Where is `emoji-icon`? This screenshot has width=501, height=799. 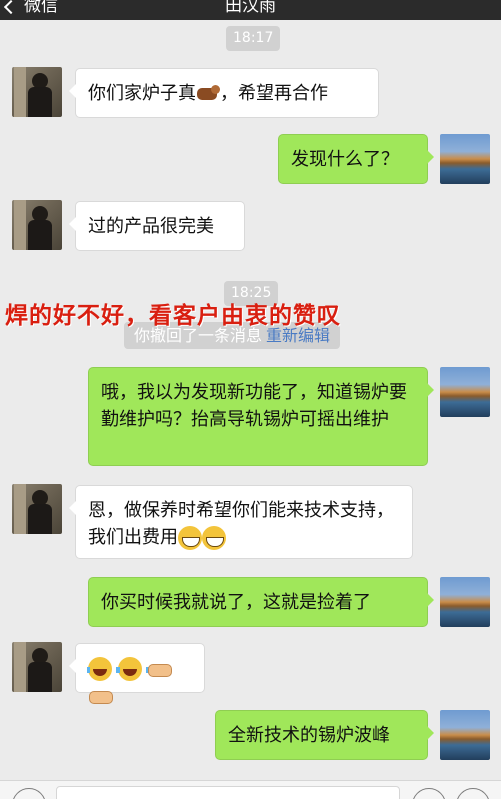 emoji-icon is located at coordinates (429, 793).